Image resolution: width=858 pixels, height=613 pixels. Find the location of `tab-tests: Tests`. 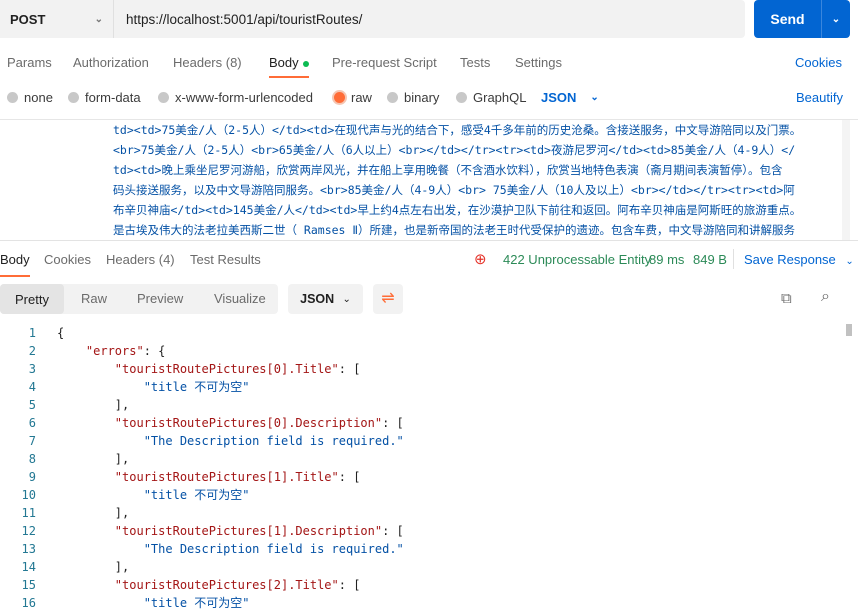

tab-tests: Tests is located at coordinates (475, 62).